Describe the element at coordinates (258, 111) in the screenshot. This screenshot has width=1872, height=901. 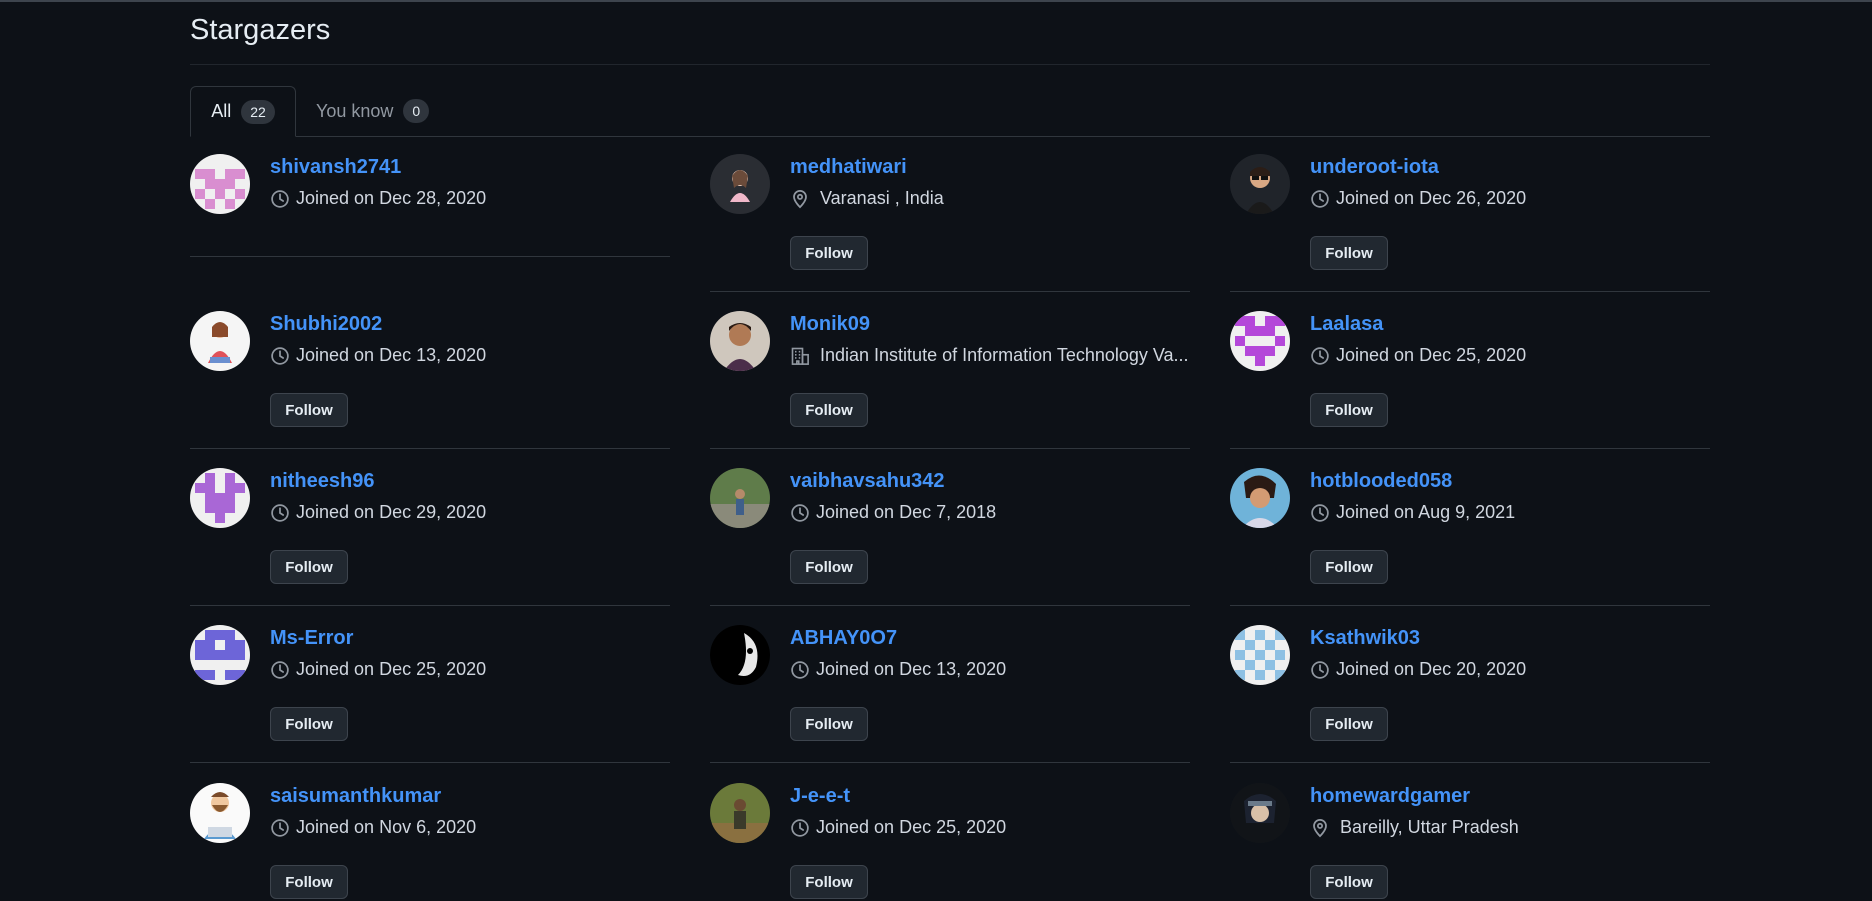
I see `tab-all-counter: 22` at that location.